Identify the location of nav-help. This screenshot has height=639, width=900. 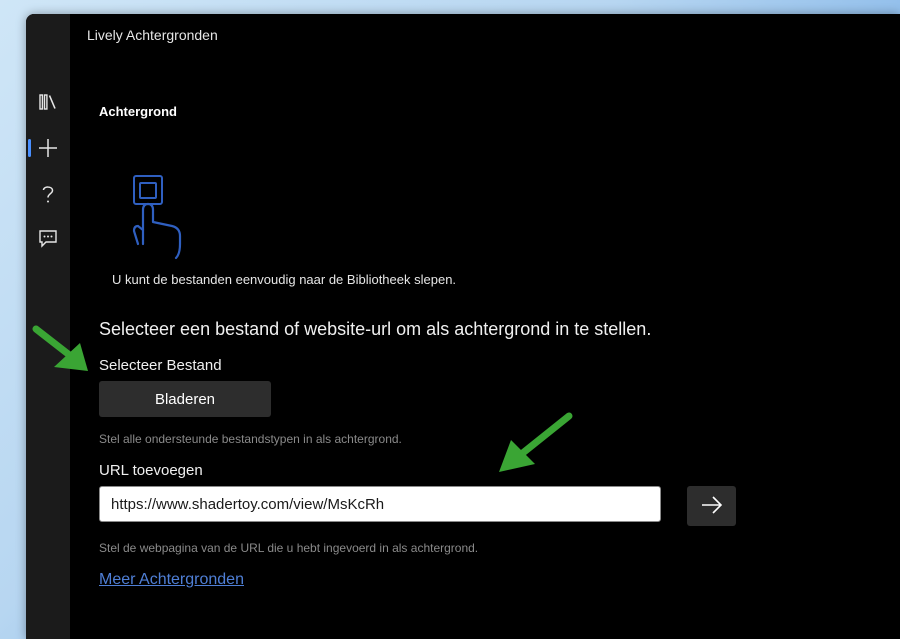
(48, 194).